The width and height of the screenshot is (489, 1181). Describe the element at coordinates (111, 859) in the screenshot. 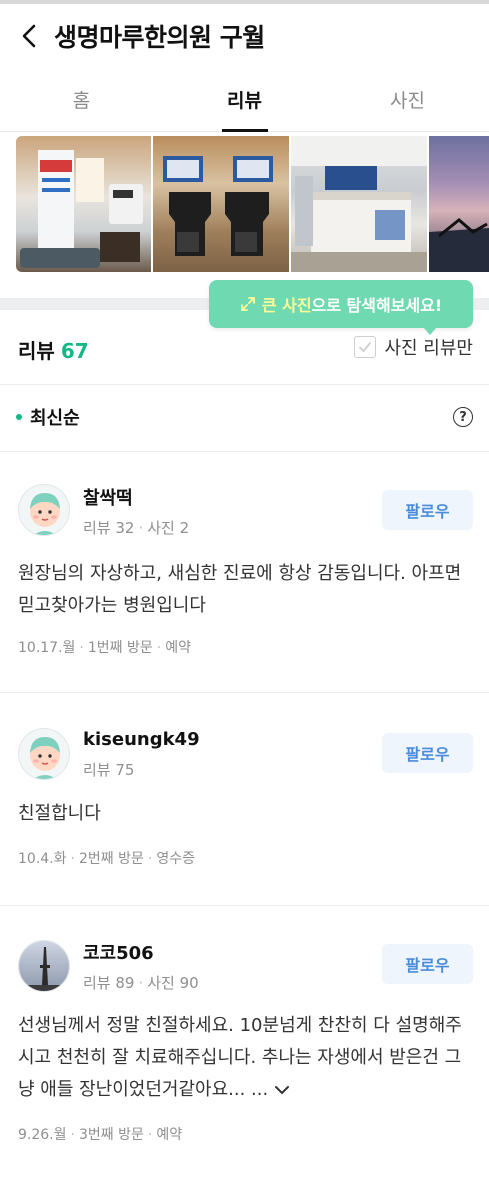

I see `visit-count: 2번째 방문` at that location.